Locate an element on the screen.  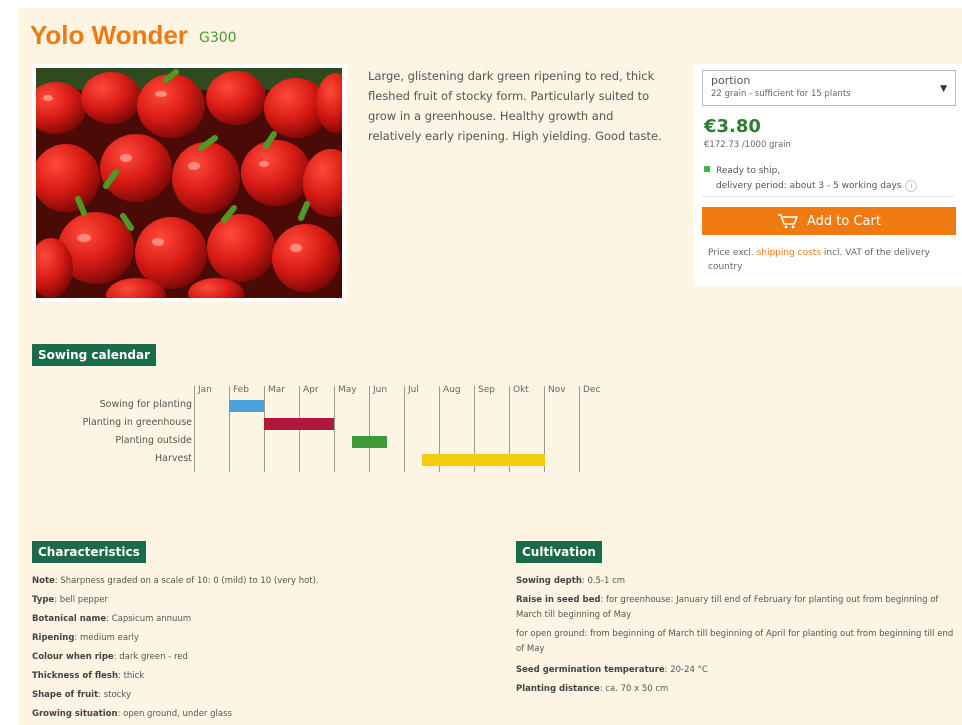
property-line: Seed germination temperature: 20-24 °C is located at coordinates (736, 670).